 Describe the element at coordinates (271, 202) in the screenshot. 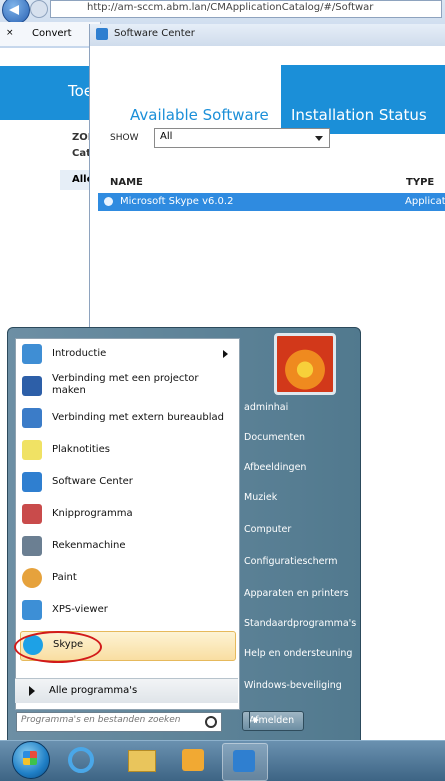

I see `table-row: Microsoft Skype v6.0.2 Applicat` at that location.